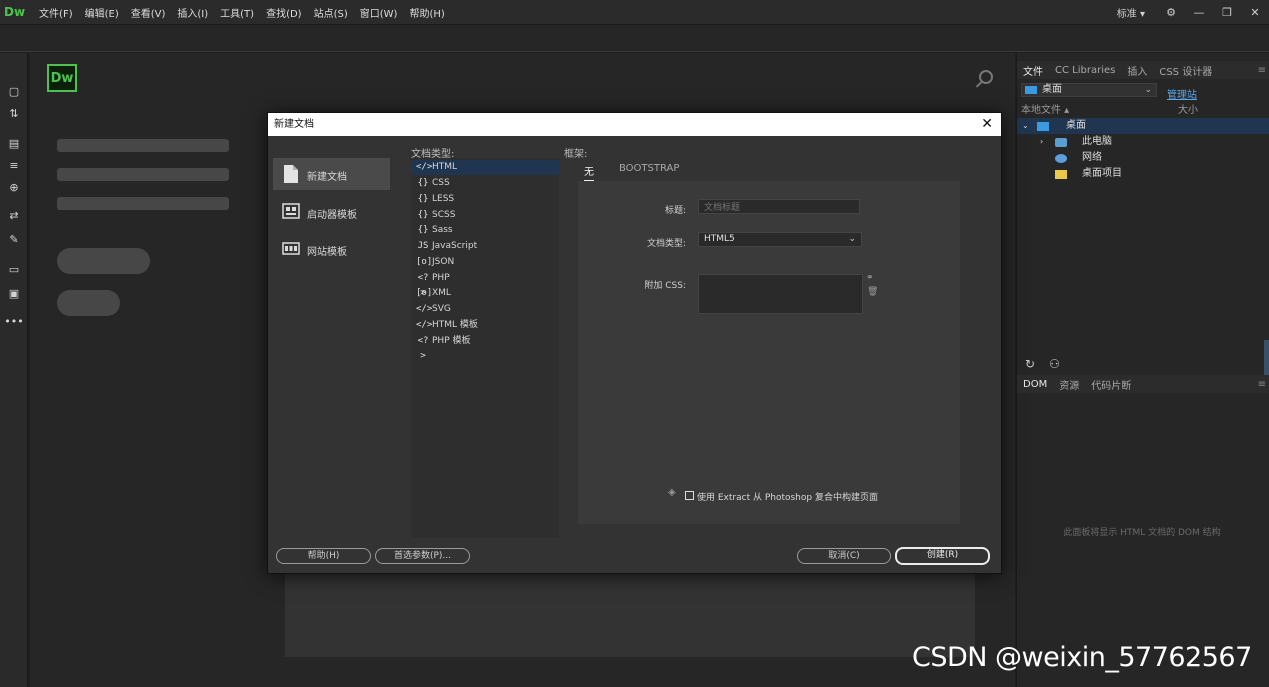 The width and height of the screenshot is (1269, 687). I want to click on doc-type-label: Sass, so click(442, 230).